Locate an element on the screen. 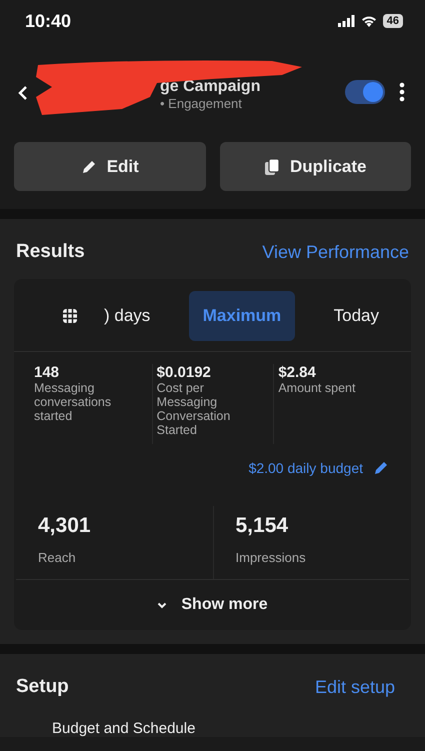 Image resolution: width=425 pixels, height=751 pixels. section-title: Setup is located at coordinates (42, 687).